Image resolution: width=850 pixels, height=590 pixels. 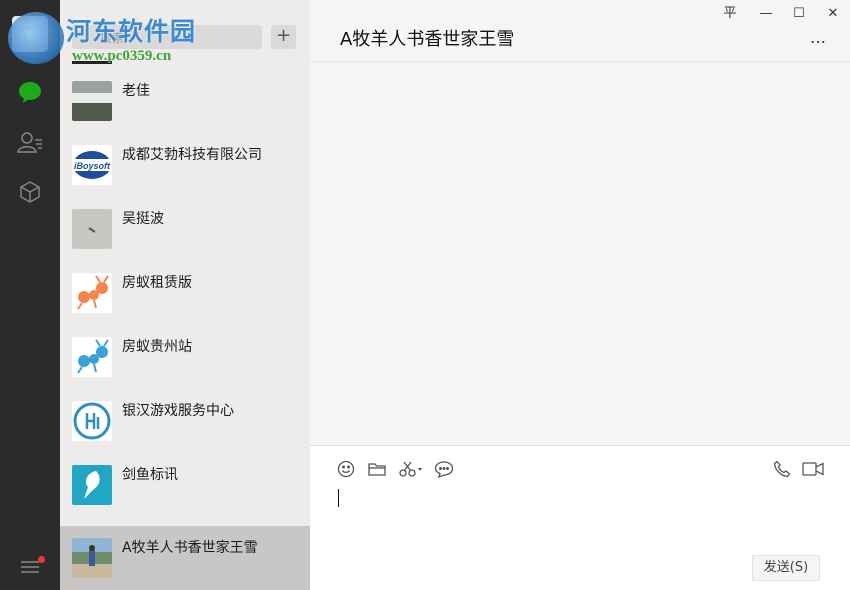 What do you see at coordinates (30, 567) in the screenshot?
I see `menu-icon` at bounding box center [30, 567].